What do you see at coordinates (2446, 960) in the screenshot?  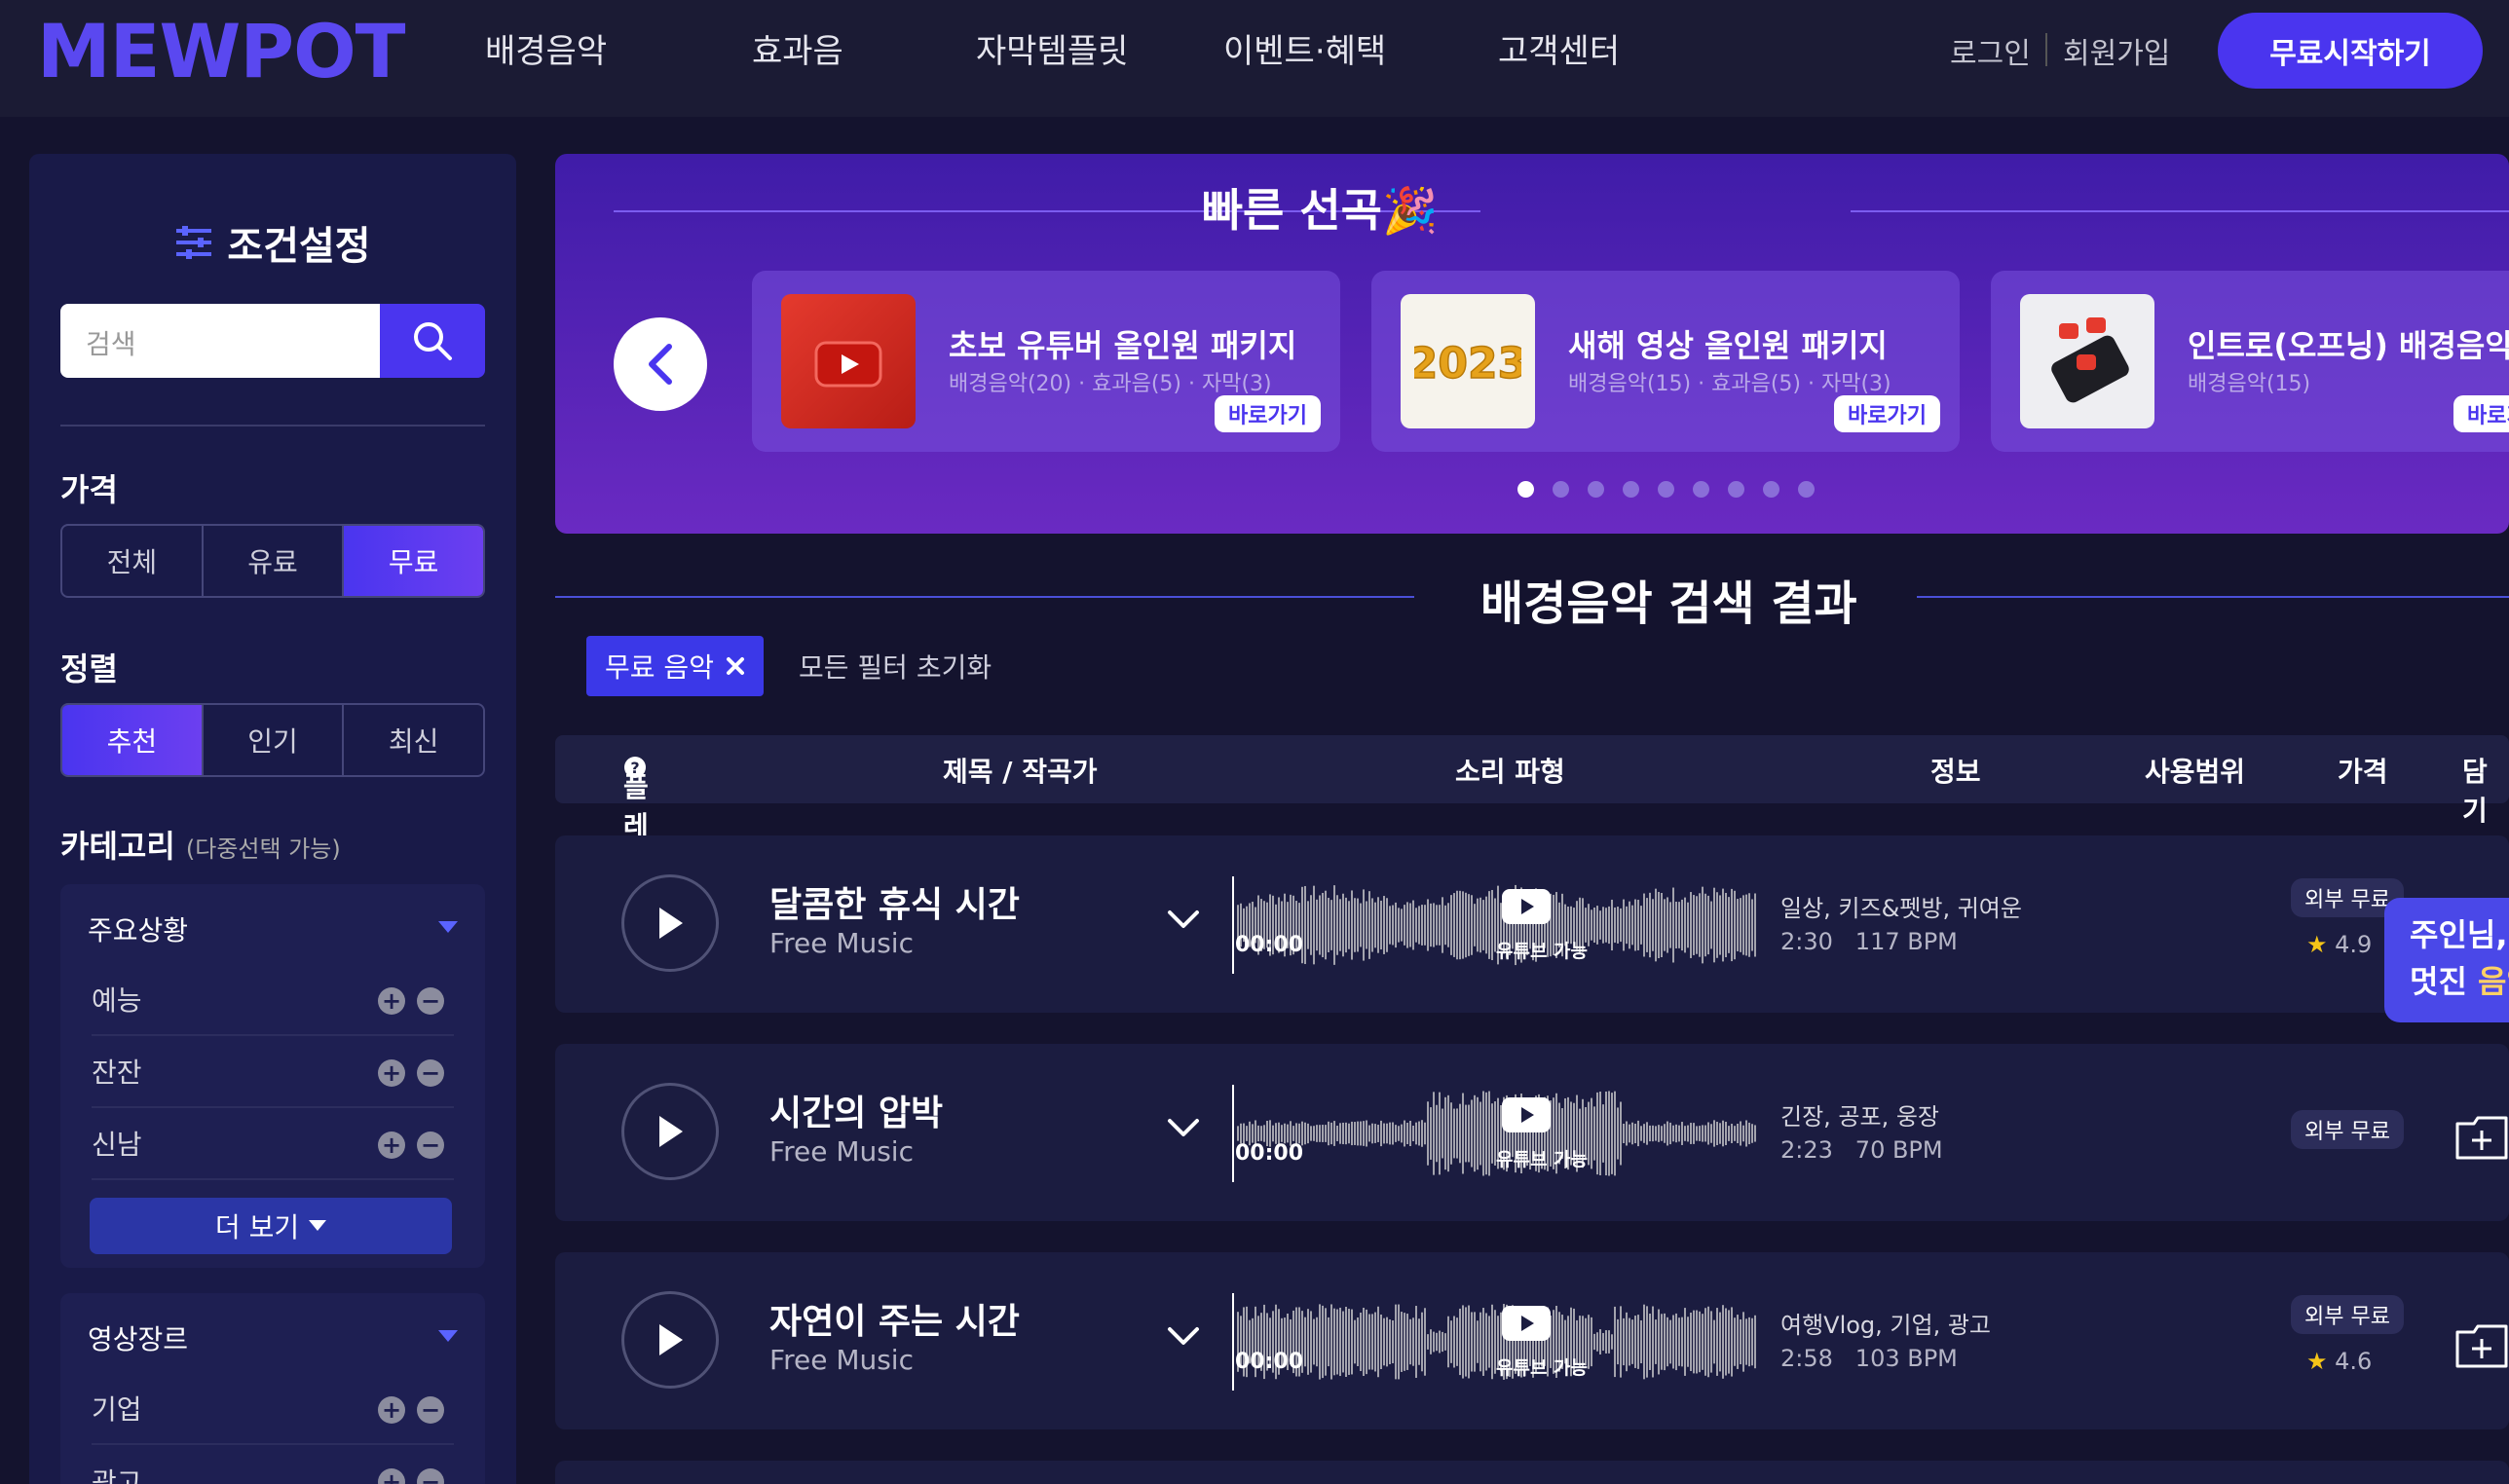 I see `chat-toast: 주인님, 멋진 음악` at bounding box center [2446, 960].